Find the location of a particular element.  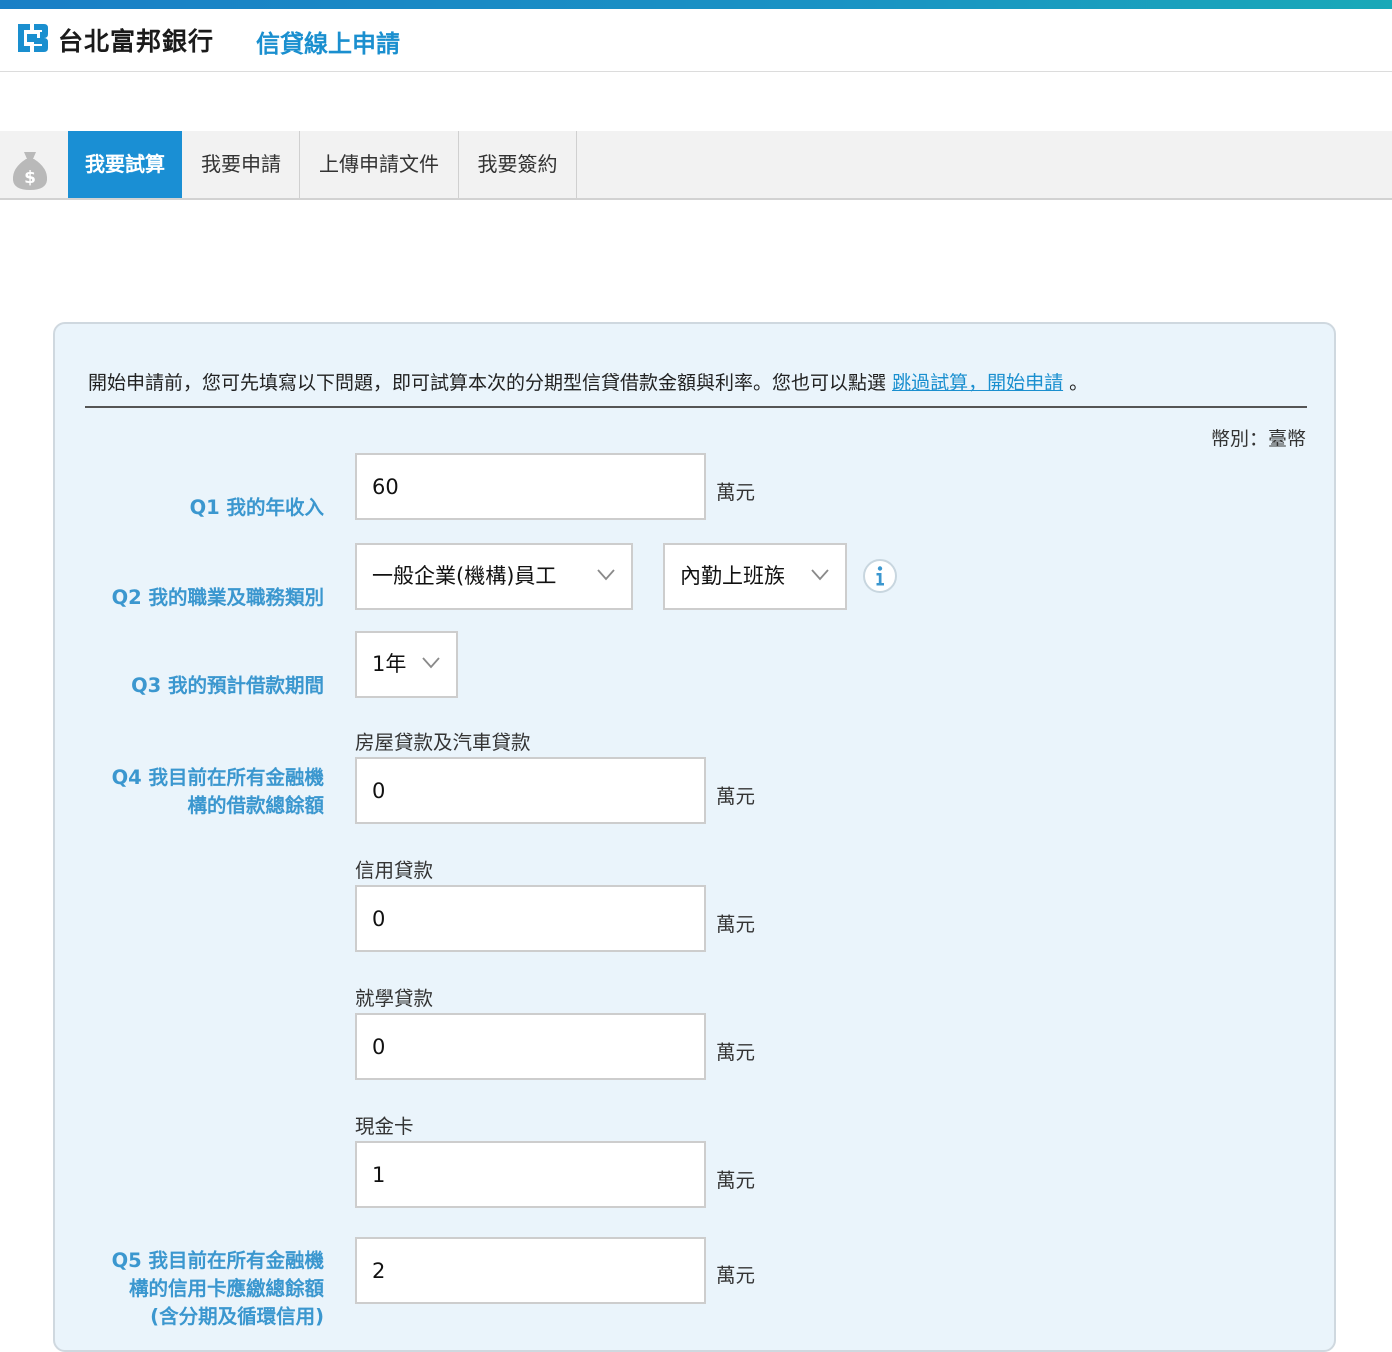

loan-period-select: 1年 is located at coordinates (406, 664).